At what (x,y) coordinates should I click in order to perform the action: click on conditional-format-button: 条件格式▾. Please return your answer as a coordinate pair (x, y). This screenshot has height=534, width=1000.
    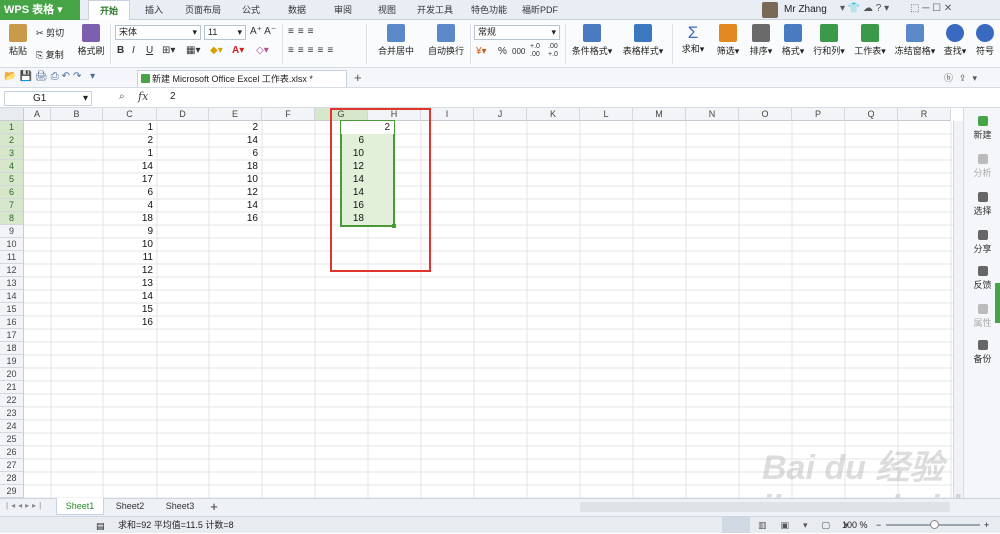
    Looking at the image, I should click on (592, 40).